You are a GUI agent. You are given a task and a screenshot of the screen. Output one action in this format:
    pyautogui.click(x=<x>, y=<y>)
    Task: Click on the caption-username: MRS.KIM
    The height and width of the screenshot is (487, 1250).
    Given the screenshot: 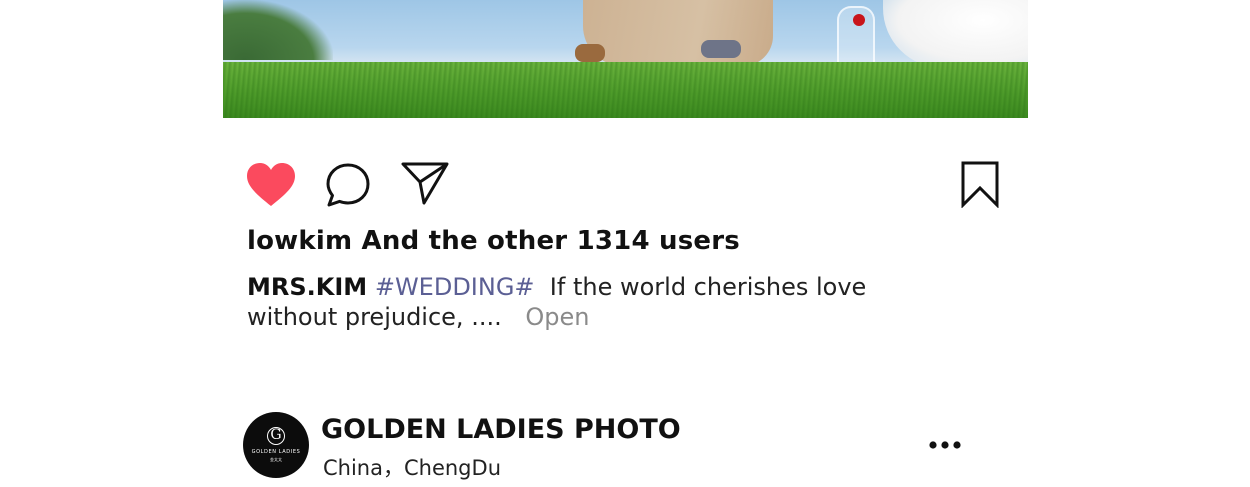 What is the action you would take?
    pyautogui.click(x=307, y=287)
    